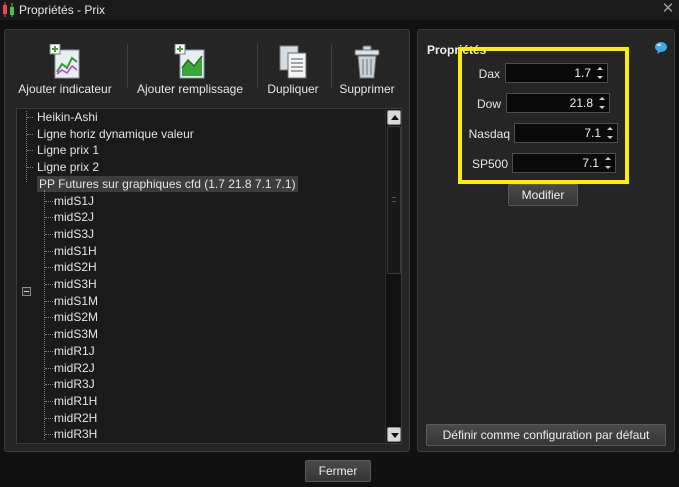 The image size is (679, 487). What do you see at coordinates (293, 89) in the screenshot?
I see `duplicate-label: Dupliquer` at bounding box center [293, 89].